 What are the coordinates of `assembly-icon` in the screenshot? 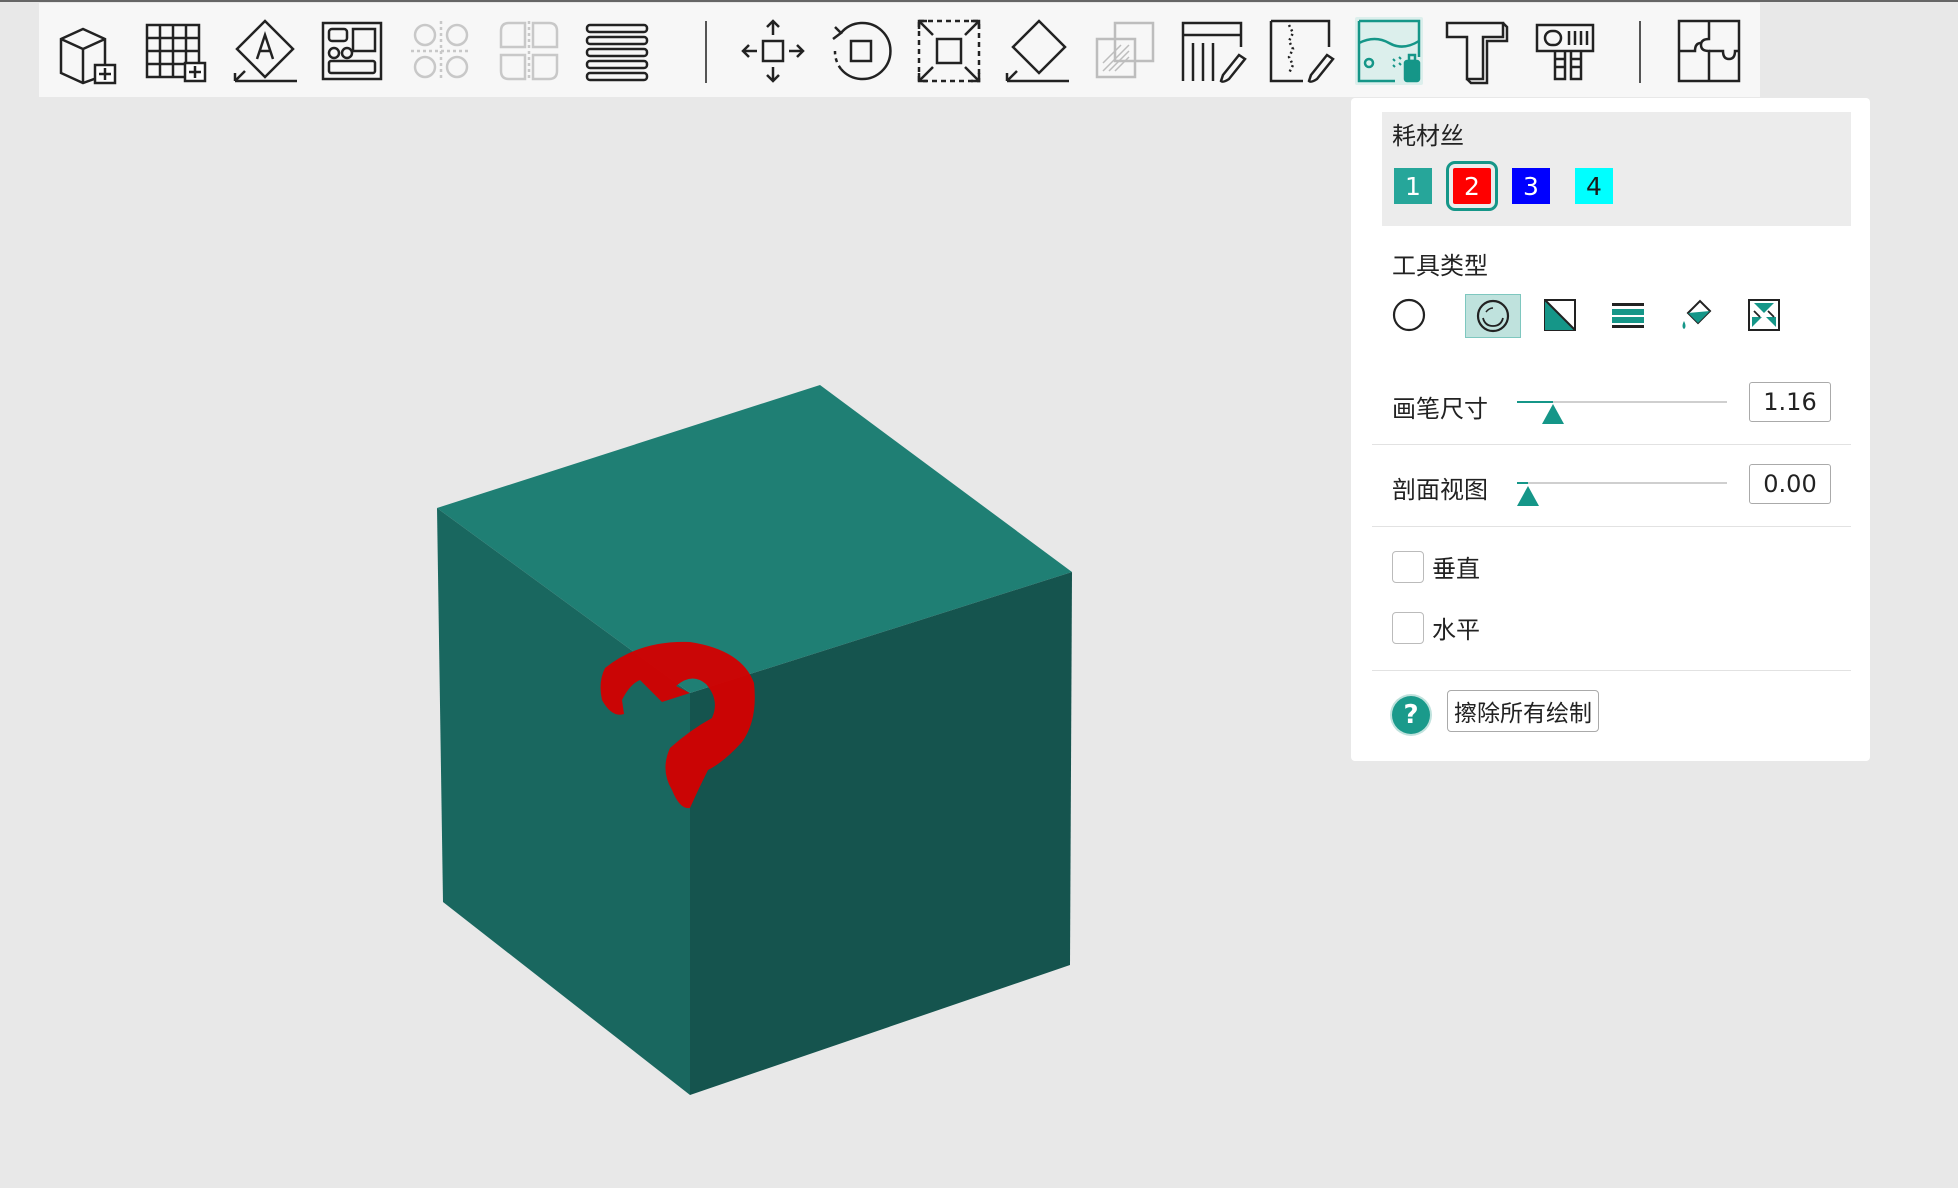 It's located at (1709, 51).